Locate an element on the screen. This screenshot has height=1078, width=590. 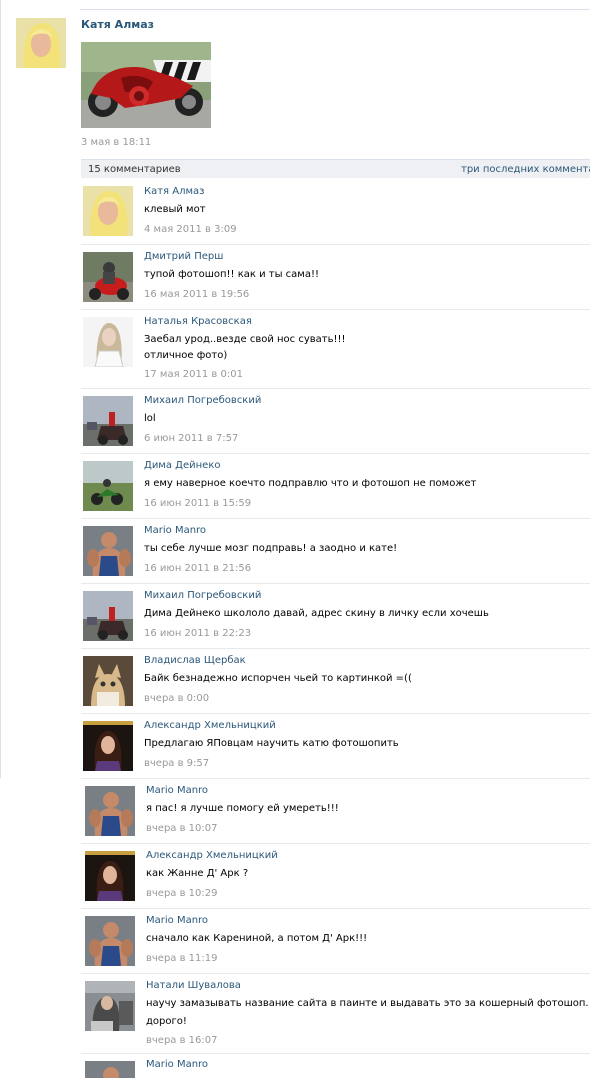
comment-date: 17 мая 2011 в 0:01 is located at coordinates (193, 374).